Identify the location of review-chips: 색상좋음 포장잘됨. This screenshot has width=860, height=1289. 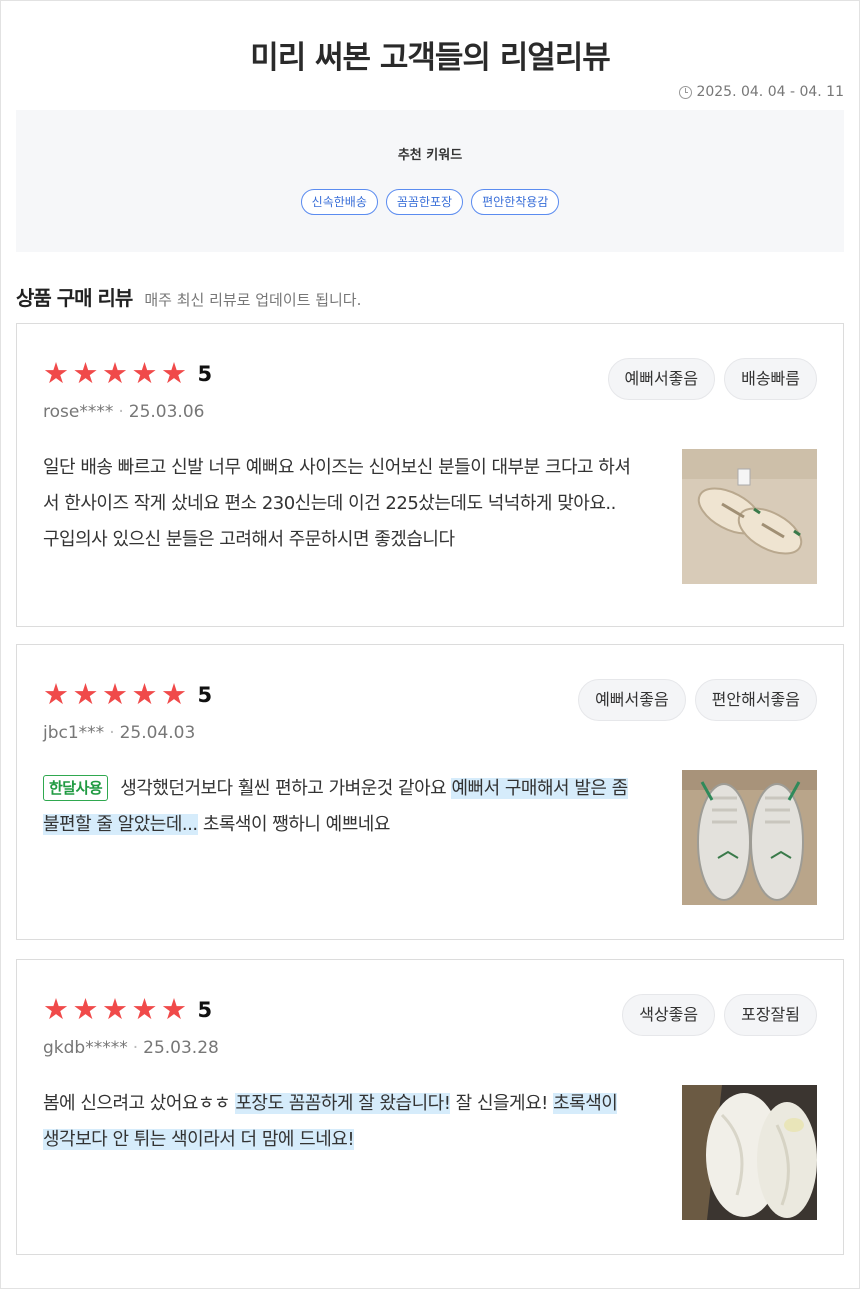
(719, 1015).